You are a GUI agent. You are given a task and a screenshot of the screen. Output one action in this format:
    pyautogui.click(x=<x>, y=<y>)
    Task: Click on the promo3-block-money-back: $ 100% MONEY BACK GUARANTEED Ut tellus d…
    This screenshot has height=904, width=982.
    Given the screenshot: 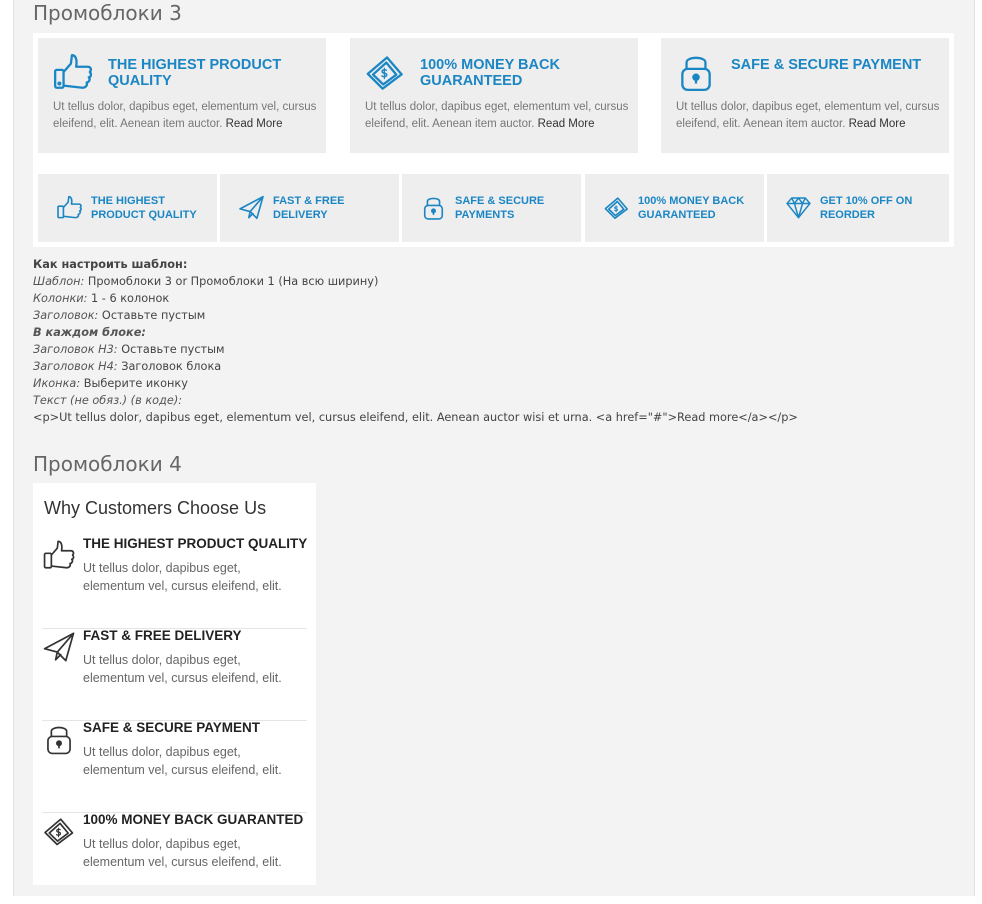 What is the action you would take?
    pyautogui.click(x=494, y=95)
    